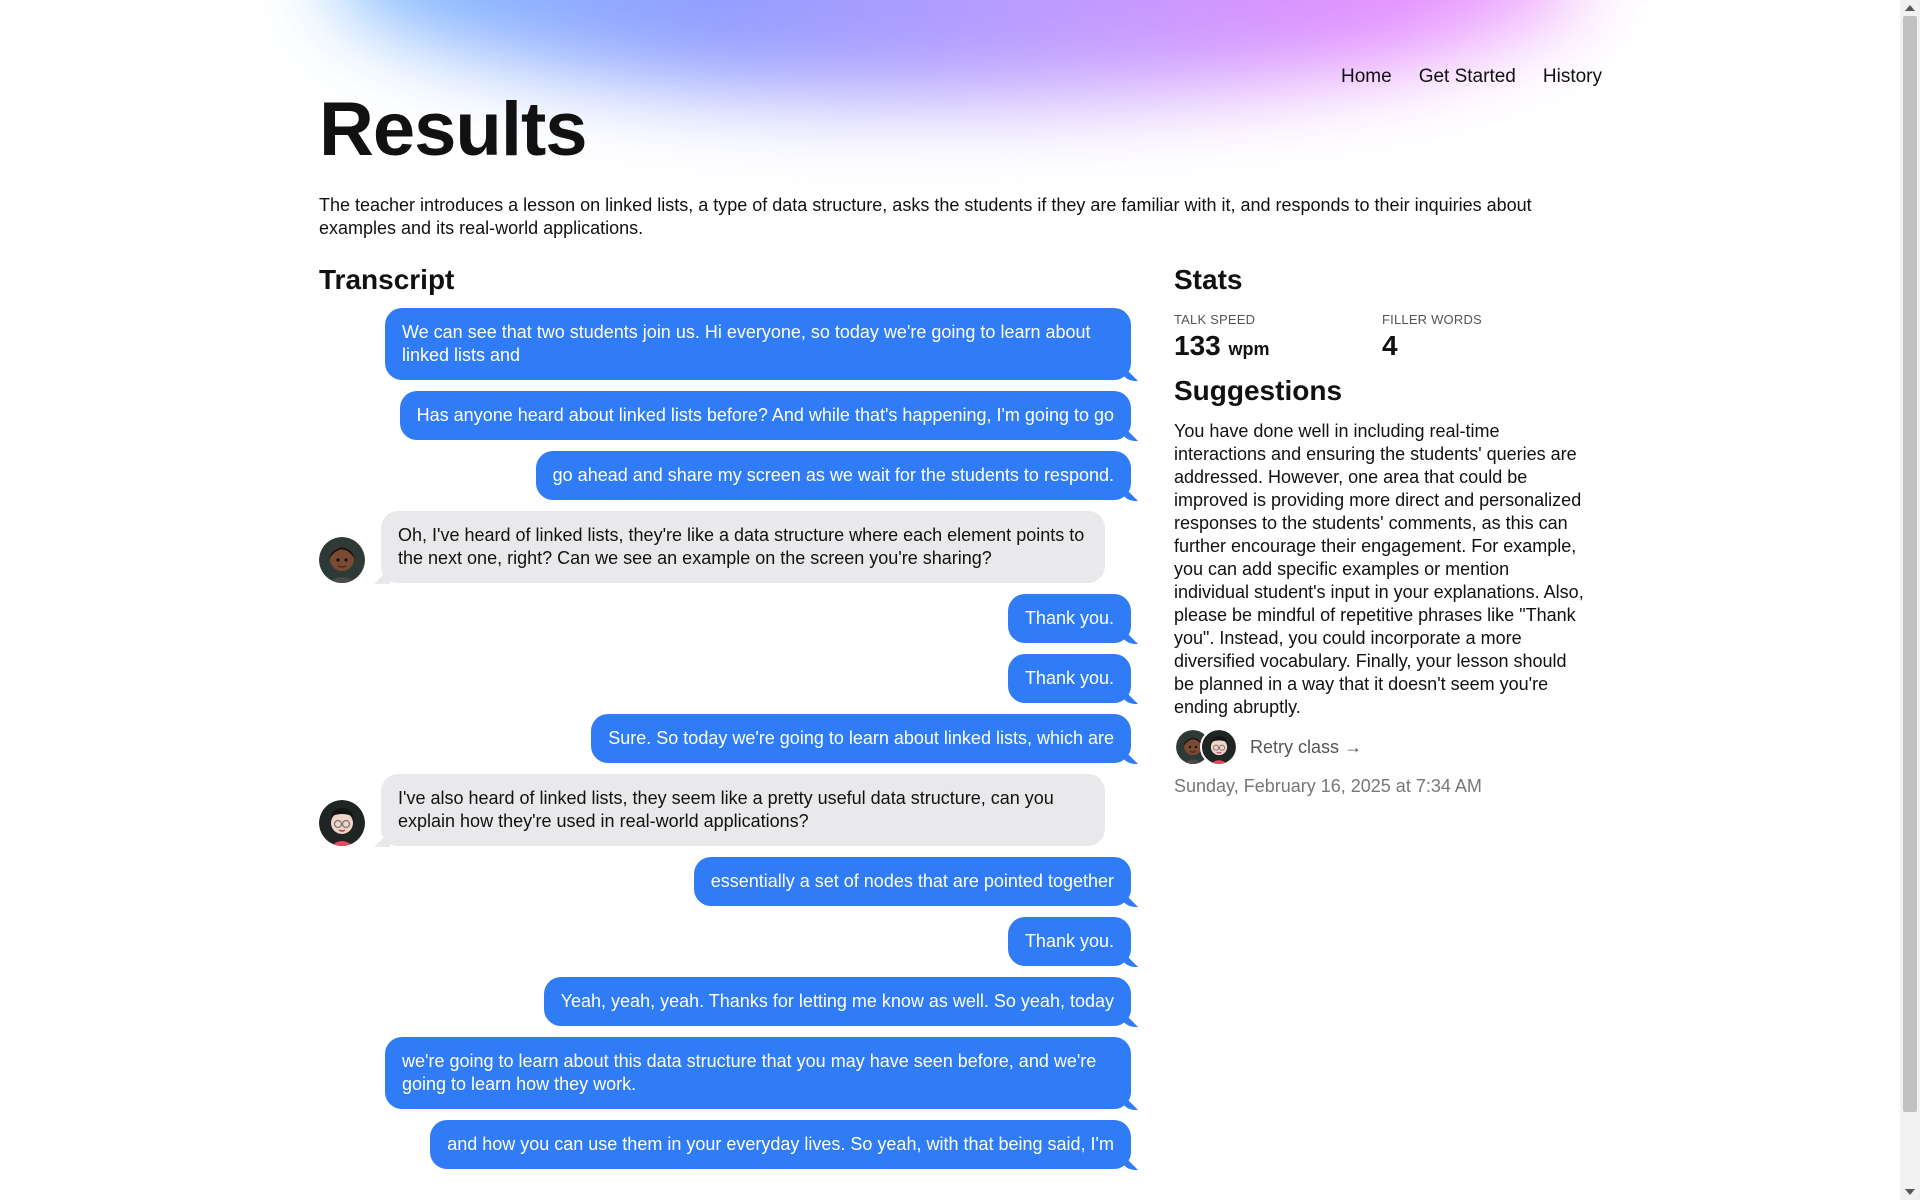  I want to click on talk-speed-unit: wpm, so click(1249, 349).